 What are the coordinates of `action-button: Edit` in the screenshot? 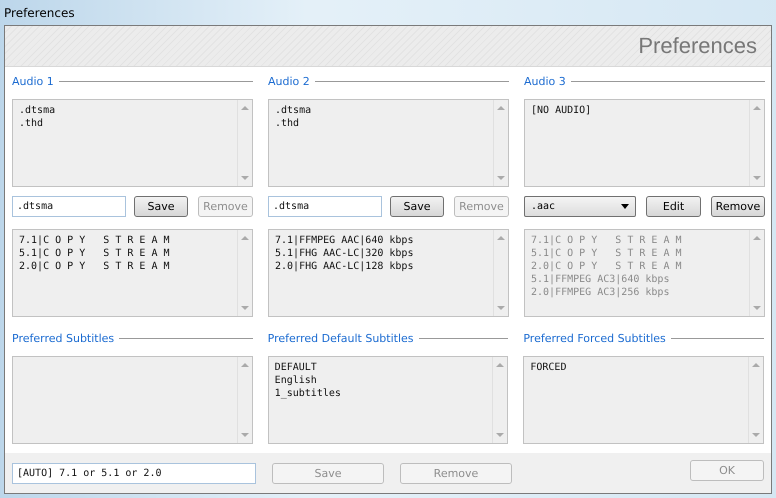 It's located at (674, 206).